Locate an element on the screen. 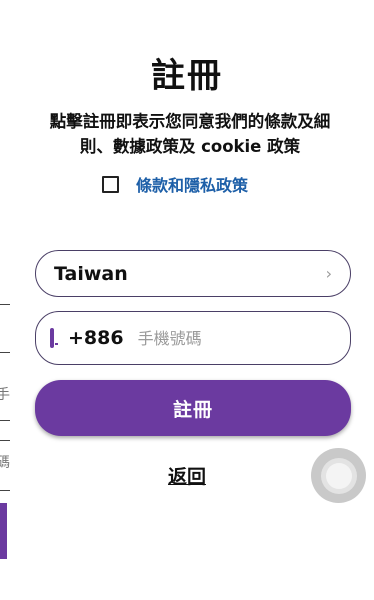 Image resolution: width=374 pixels, height=600 pixels. terms-privacy-link: 條款和隱私政策 is located at coordinates (192, 184).